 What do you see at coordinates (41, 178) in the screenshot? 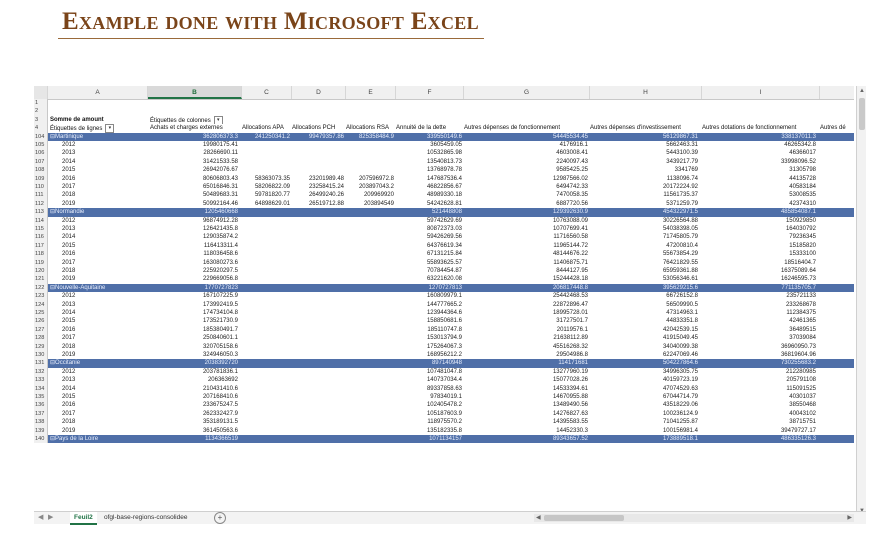
I see `row-number: 109` at bounding box center [41, 178].